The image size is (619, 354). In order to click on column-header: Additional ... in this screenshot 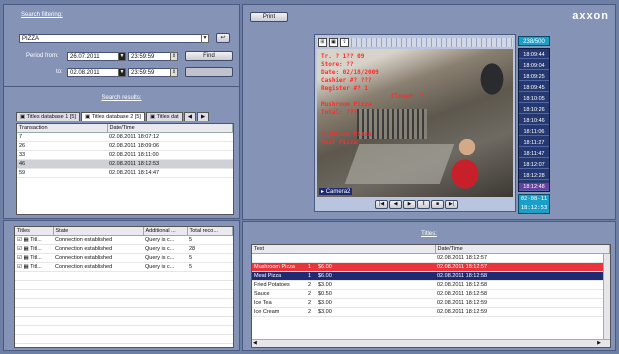, I will do `click(165, 231)`.